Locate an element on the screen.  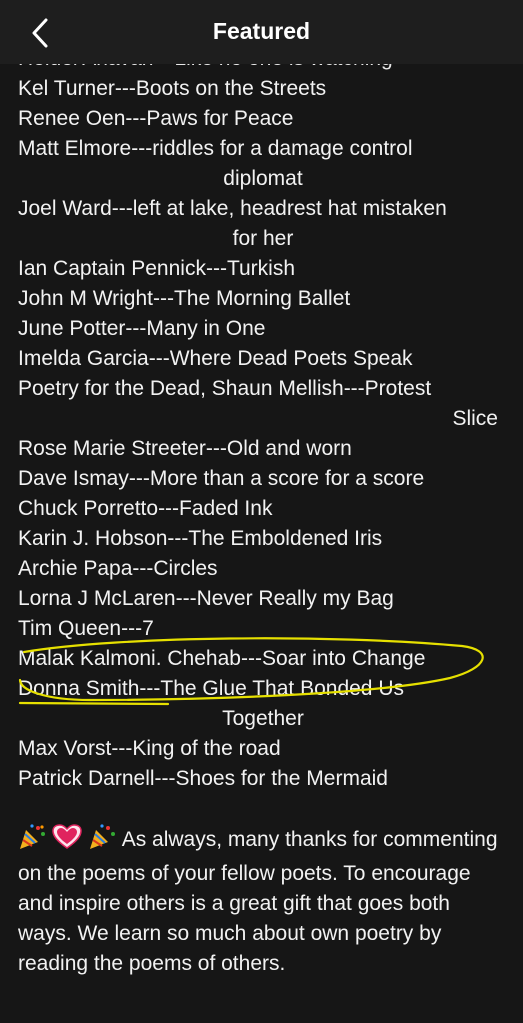
list-item: Archie Papa---Circles is located at coordinates (263, 569).